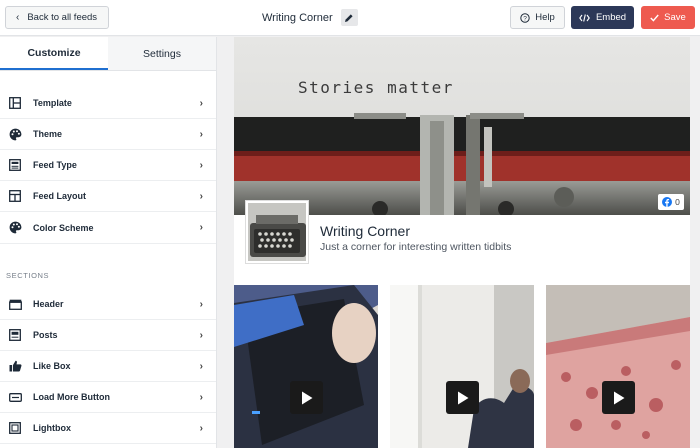 This screenshot has height=448, width=700. What do you see at coordinates (108, 335) in the screenshot?
I see `sidebar-item-posts: Posts ›` at bounding box center [108, 335].